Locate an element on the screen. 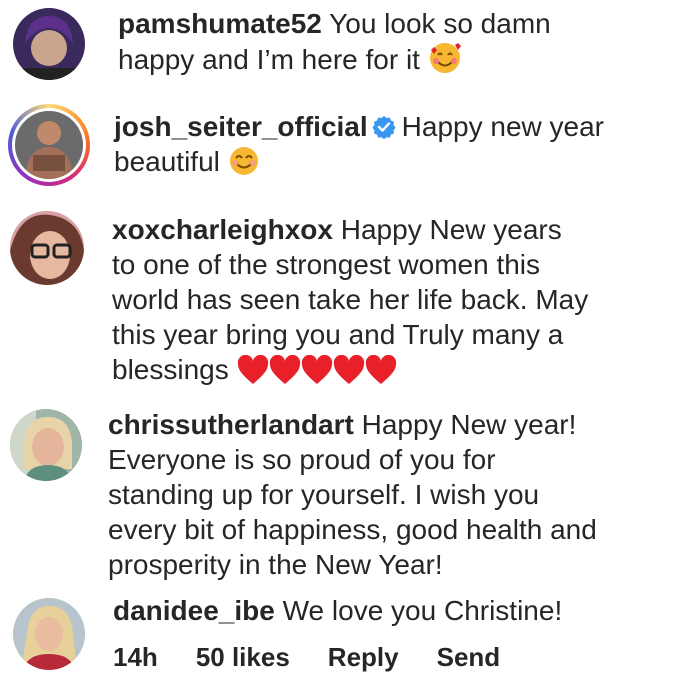 The width and height of the screenshot is (680, 675). comment-username: josh_seiter_official is located at coordinates (241, 126).